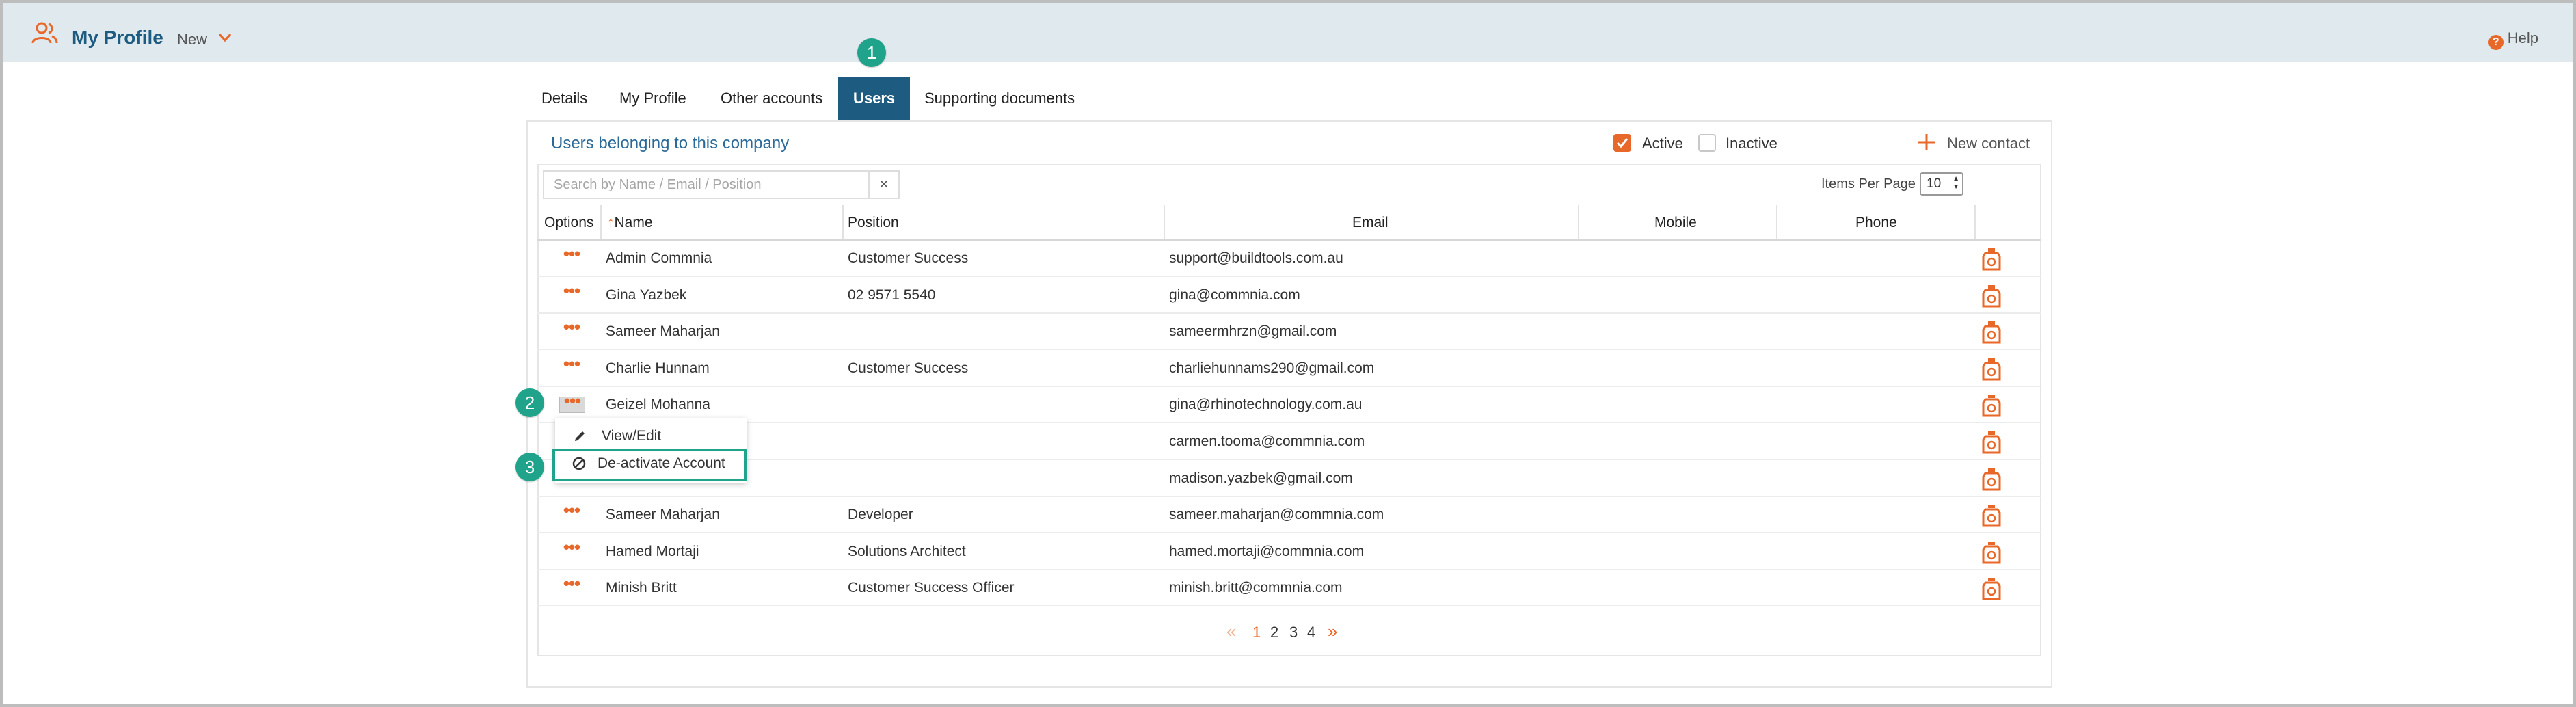 This screenshot has width=2576, height=707. What do you see at coordinates (1267, 441) in the screenshot?
I see `cell-email: carmen.tooma@commnia.com` at bounding box center [1267, 441].